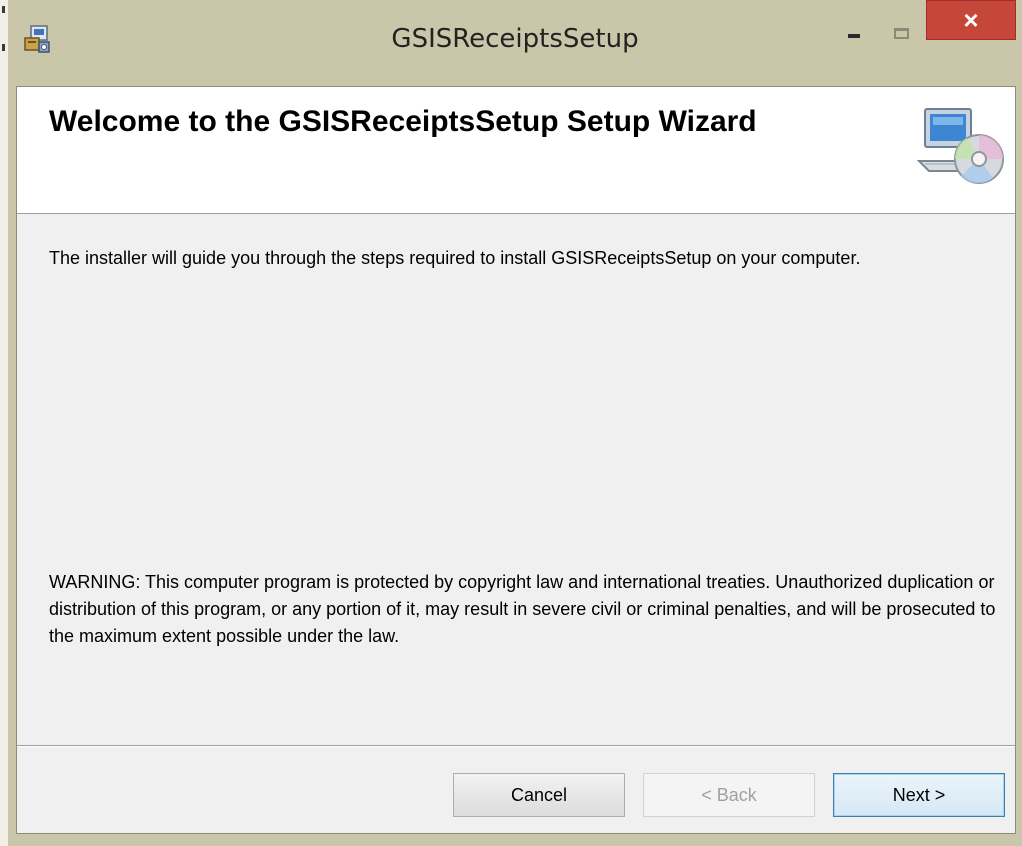 Image resolution: width=1022 pixels, height=846 pixels. I want to click on next-button: Next >, so click(919, 795).